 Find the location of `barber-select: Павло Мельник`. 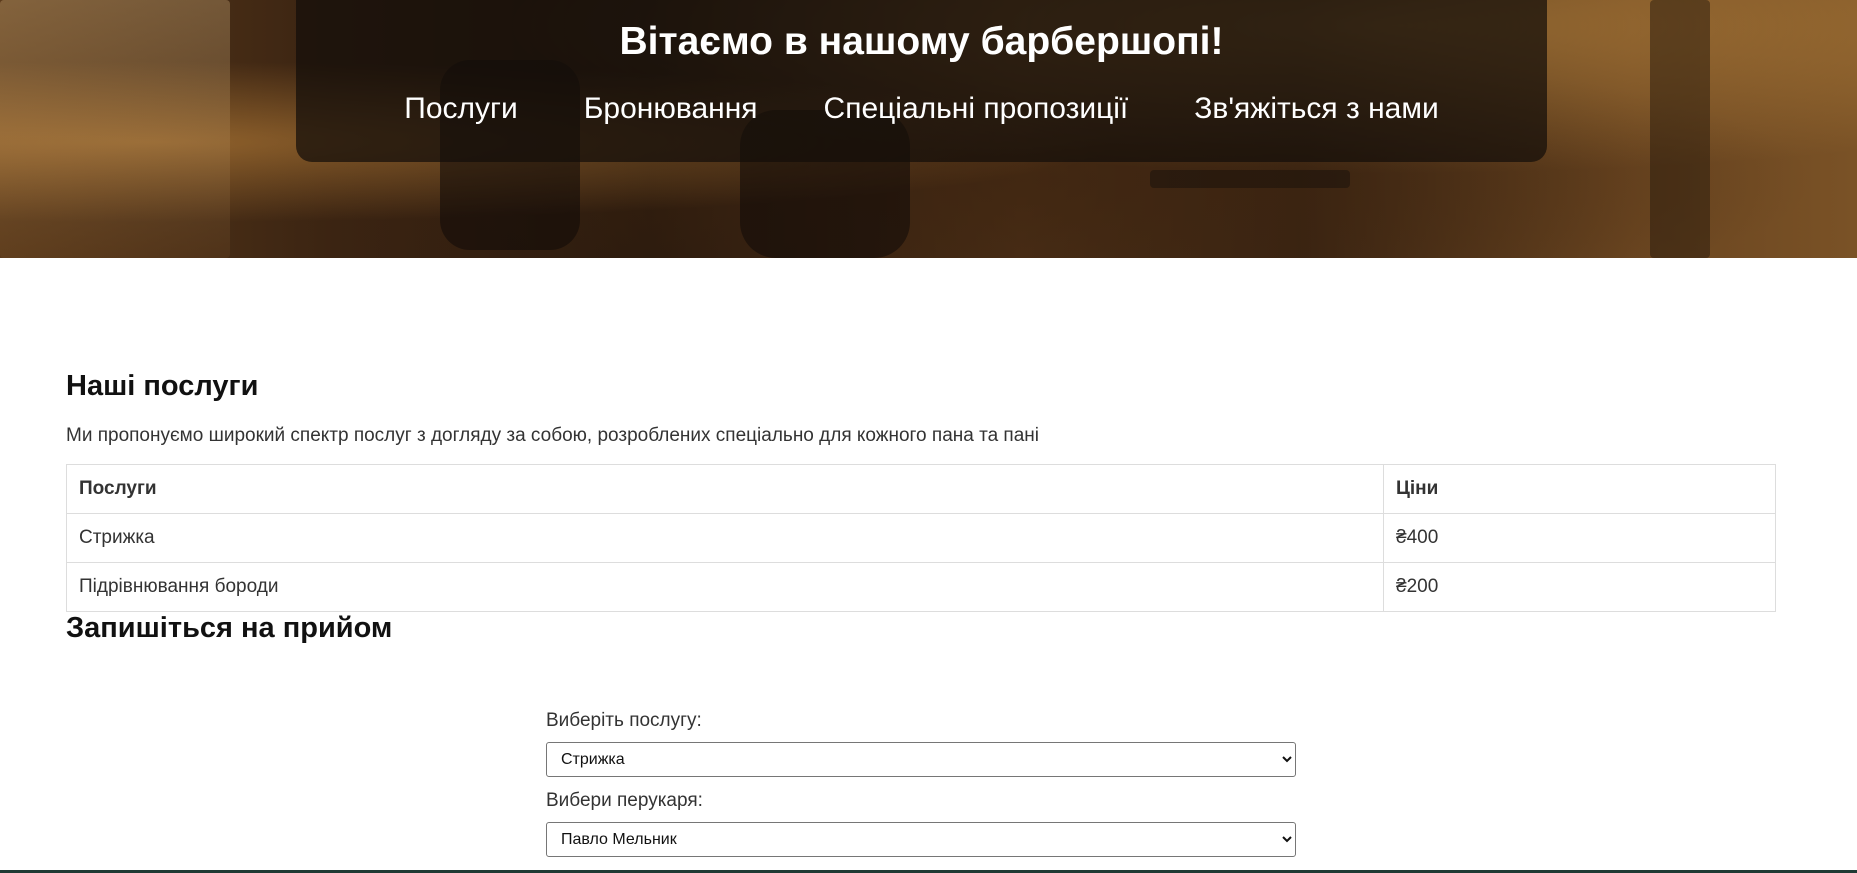

barber-select: Павло Мельник is located at coordinates (921, 839).